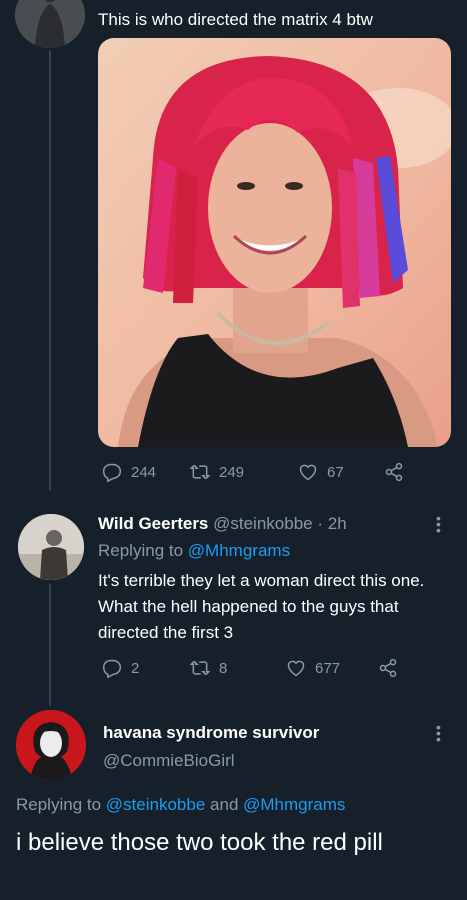 The image size is (467, 900). What do you see at coordinates (135, 668) in the screenshot?
I see `tweet2-reply-count: 2` at bounding box center [135, 668].